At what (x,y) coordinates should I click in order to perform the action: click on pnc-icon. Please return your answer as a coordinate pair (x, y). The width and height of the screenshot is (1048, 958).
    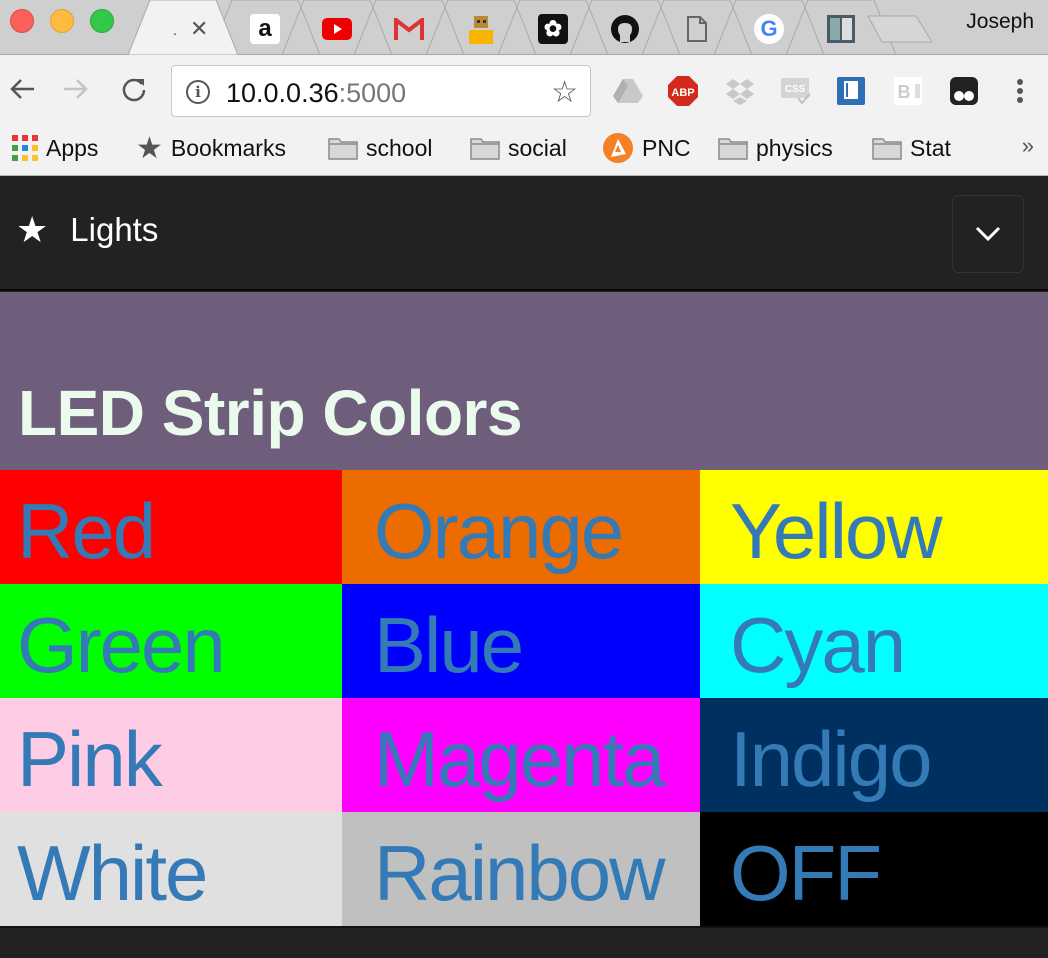
    Looking at the image, I should click on (618, 148).